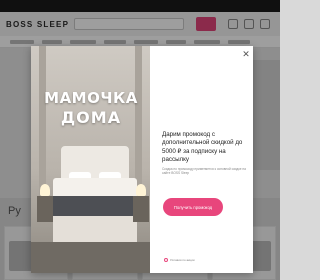  What do you see at coordinates (91, 117) in the screenshot?
I see `banner-title-line2: ДОМА` at bounding box center [91, 117].